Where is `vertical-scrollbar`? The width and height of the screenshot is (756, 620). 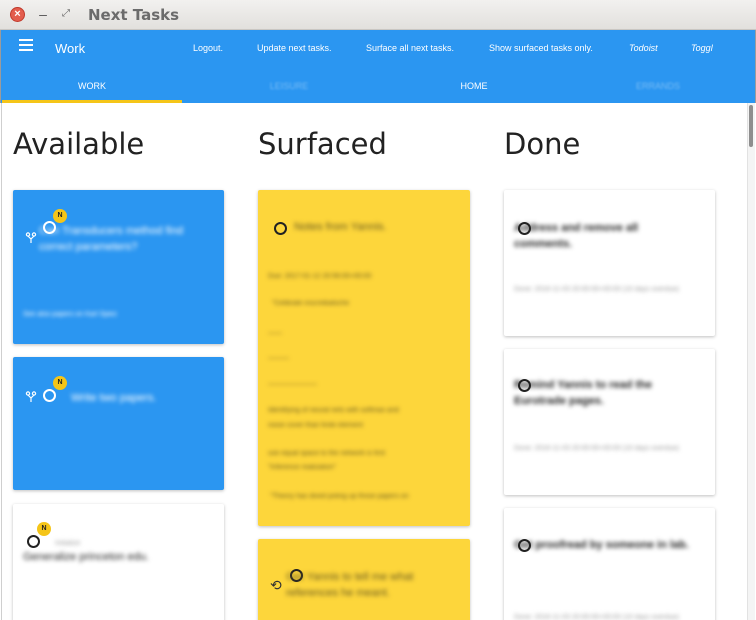
vertical-scrollbar is located at coordinates (751, 361).